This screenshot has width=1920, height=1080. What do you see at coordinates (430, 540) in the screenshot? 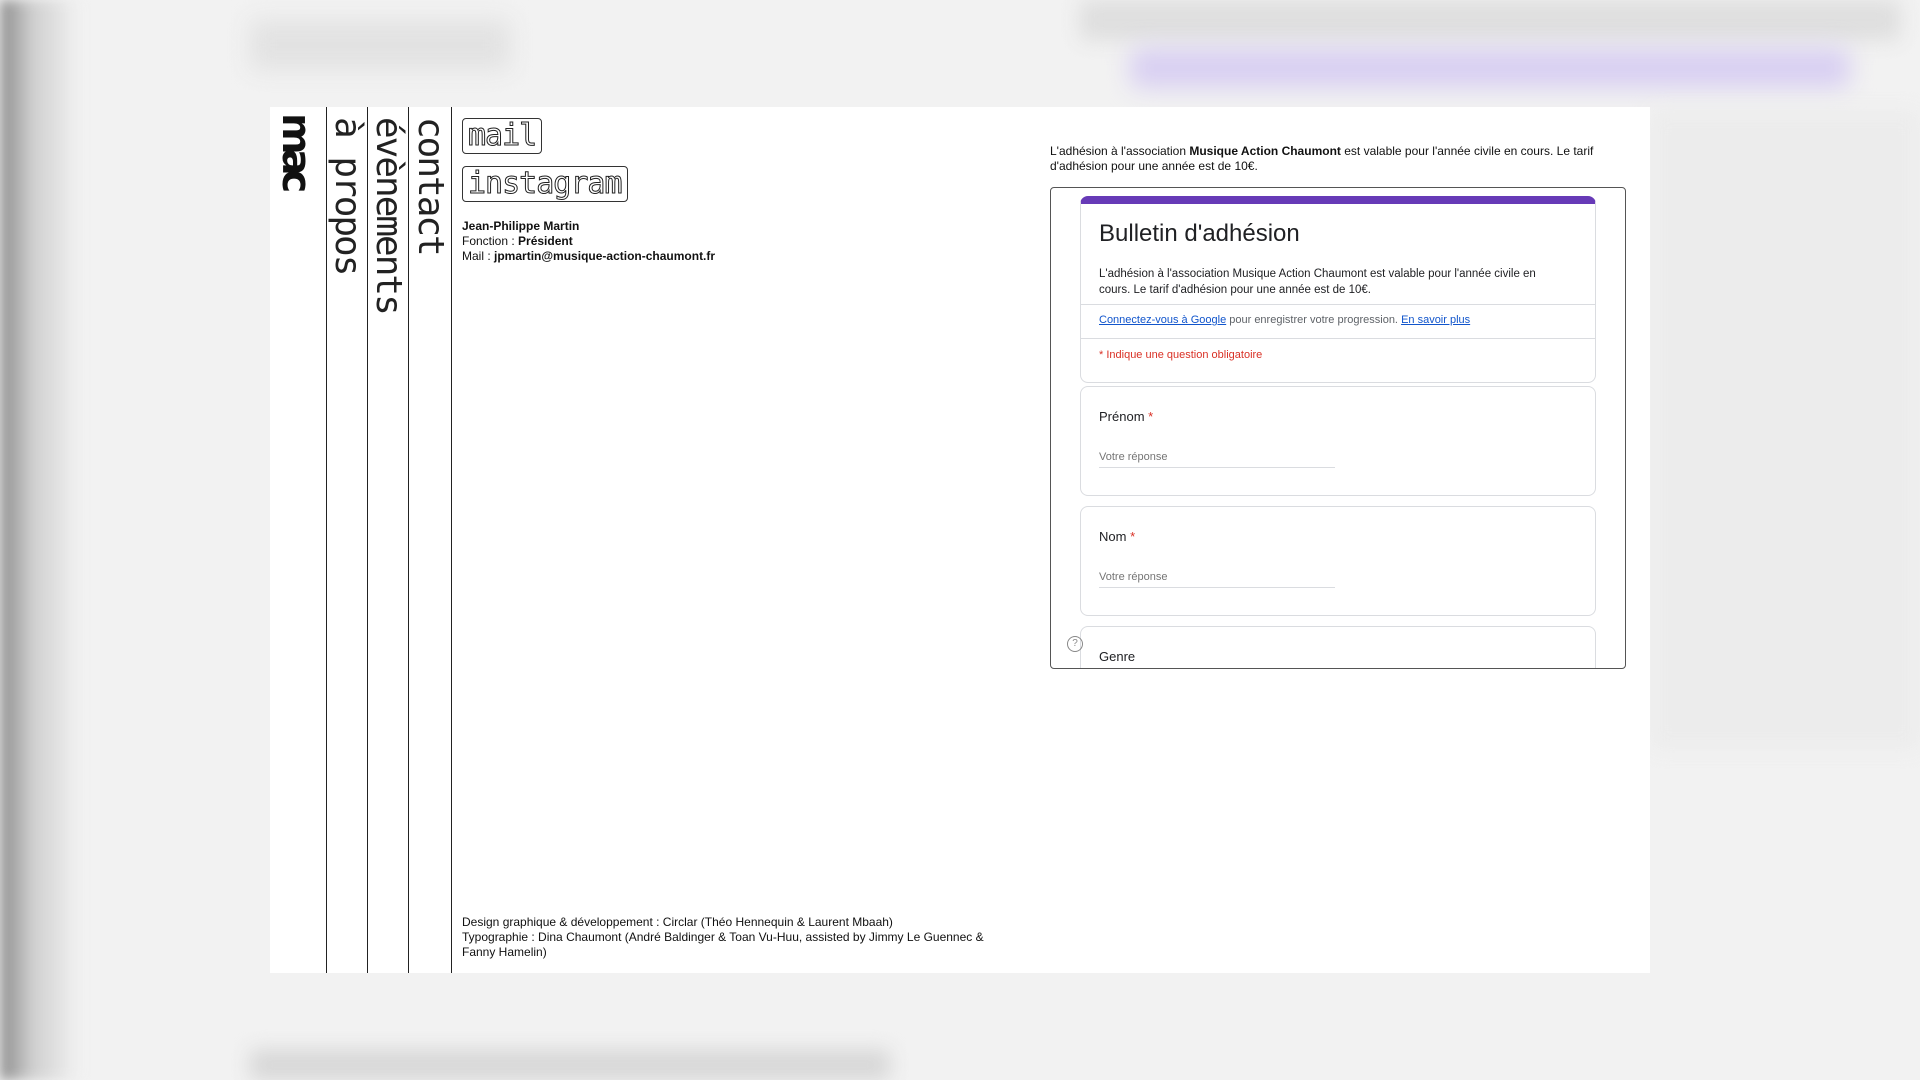
I see `nav-column-contact: contact` at bounding box center [430, 540].